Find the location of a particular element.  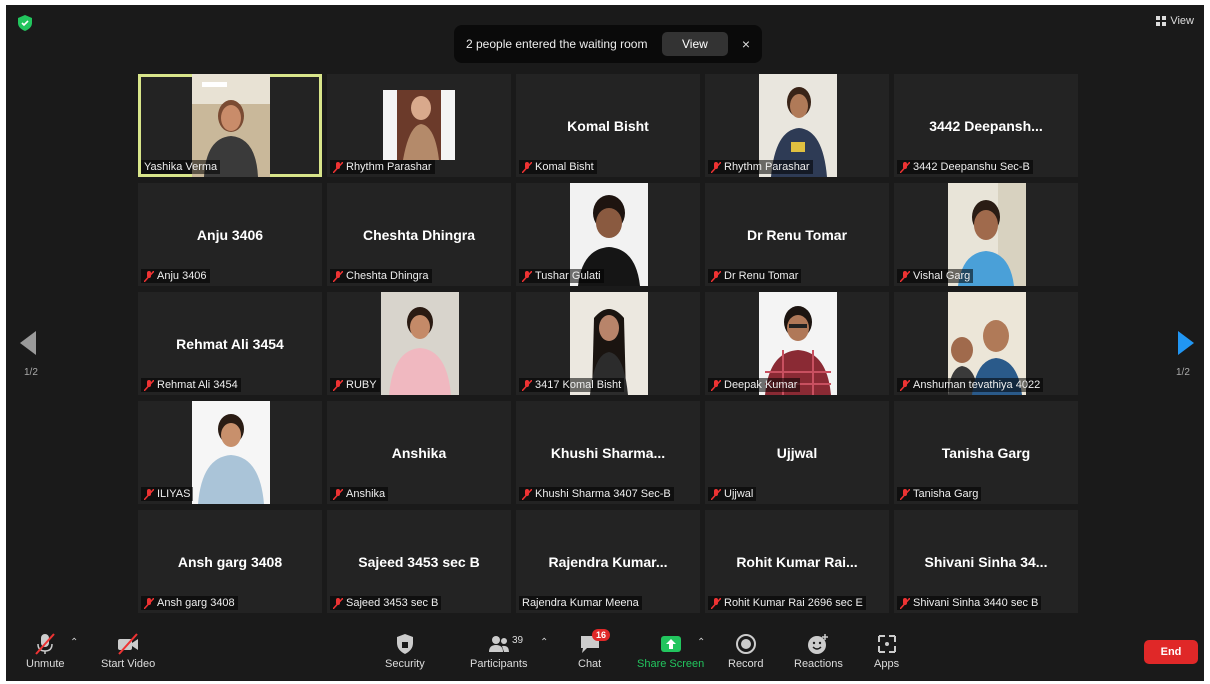

previous-page-arrow-icon is located at coordinates (29, 343).